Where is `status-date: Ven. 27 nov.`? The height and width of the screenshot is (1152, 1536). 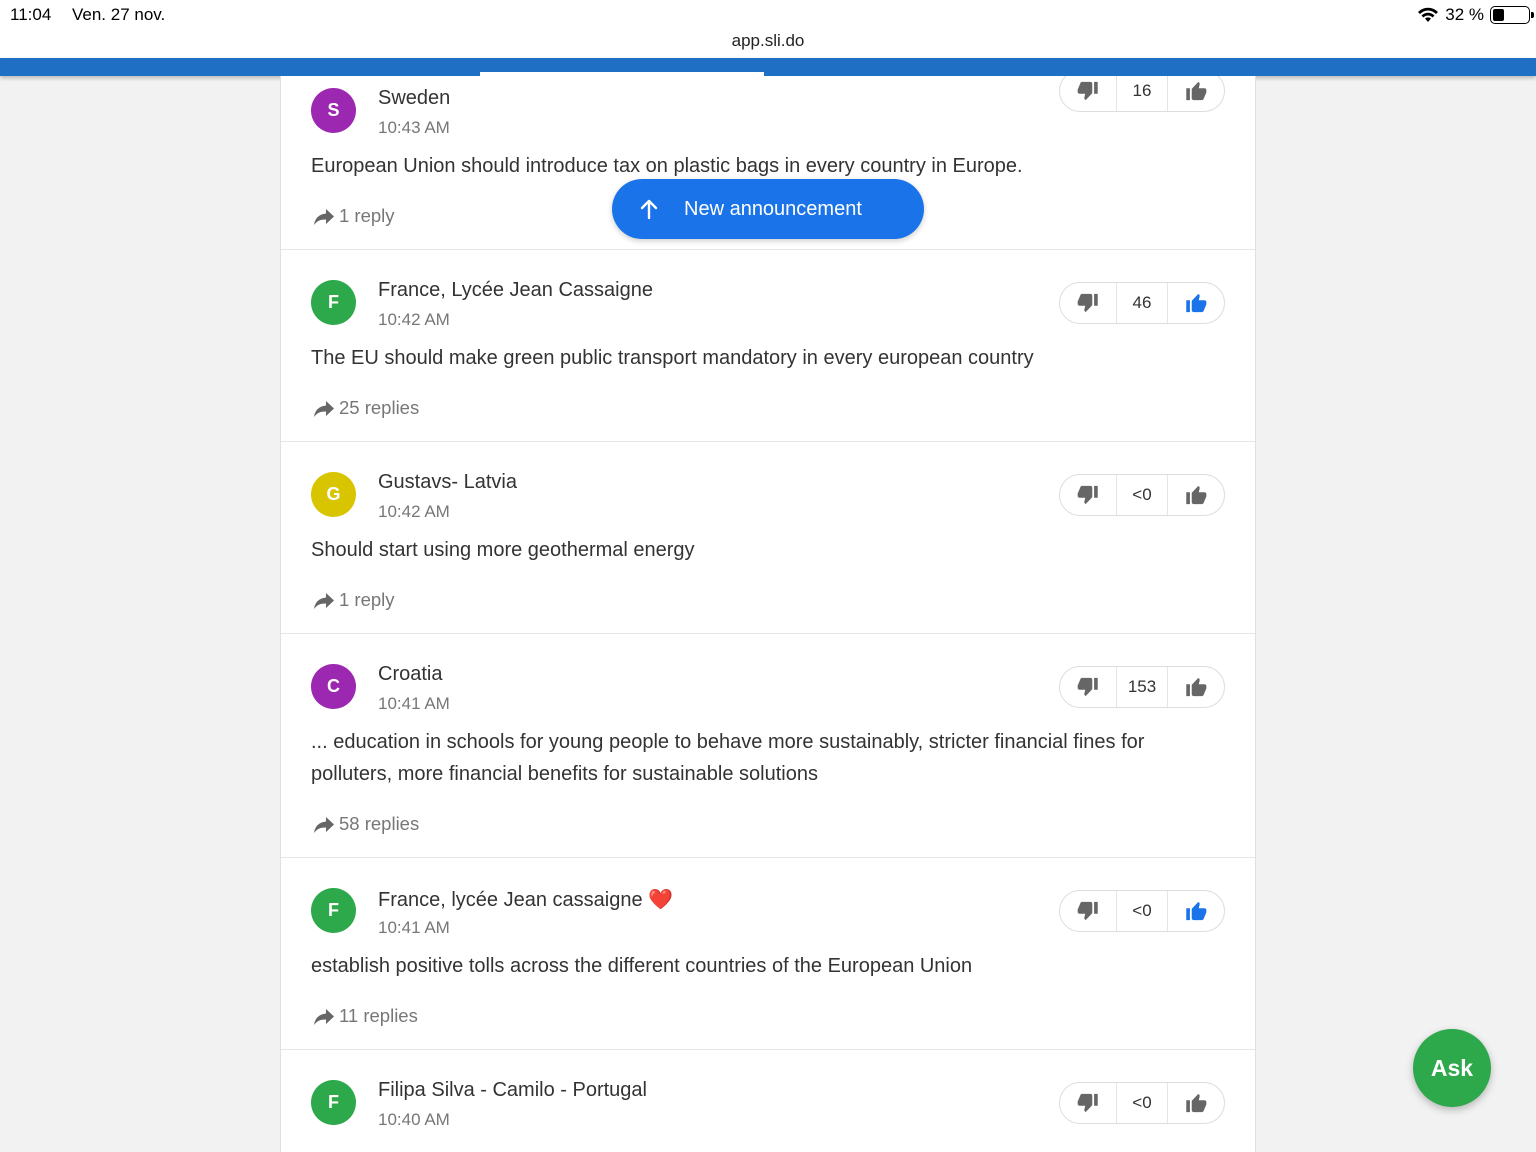
status-date: Ven. 27 nov. is located at coordinates (119, 14).